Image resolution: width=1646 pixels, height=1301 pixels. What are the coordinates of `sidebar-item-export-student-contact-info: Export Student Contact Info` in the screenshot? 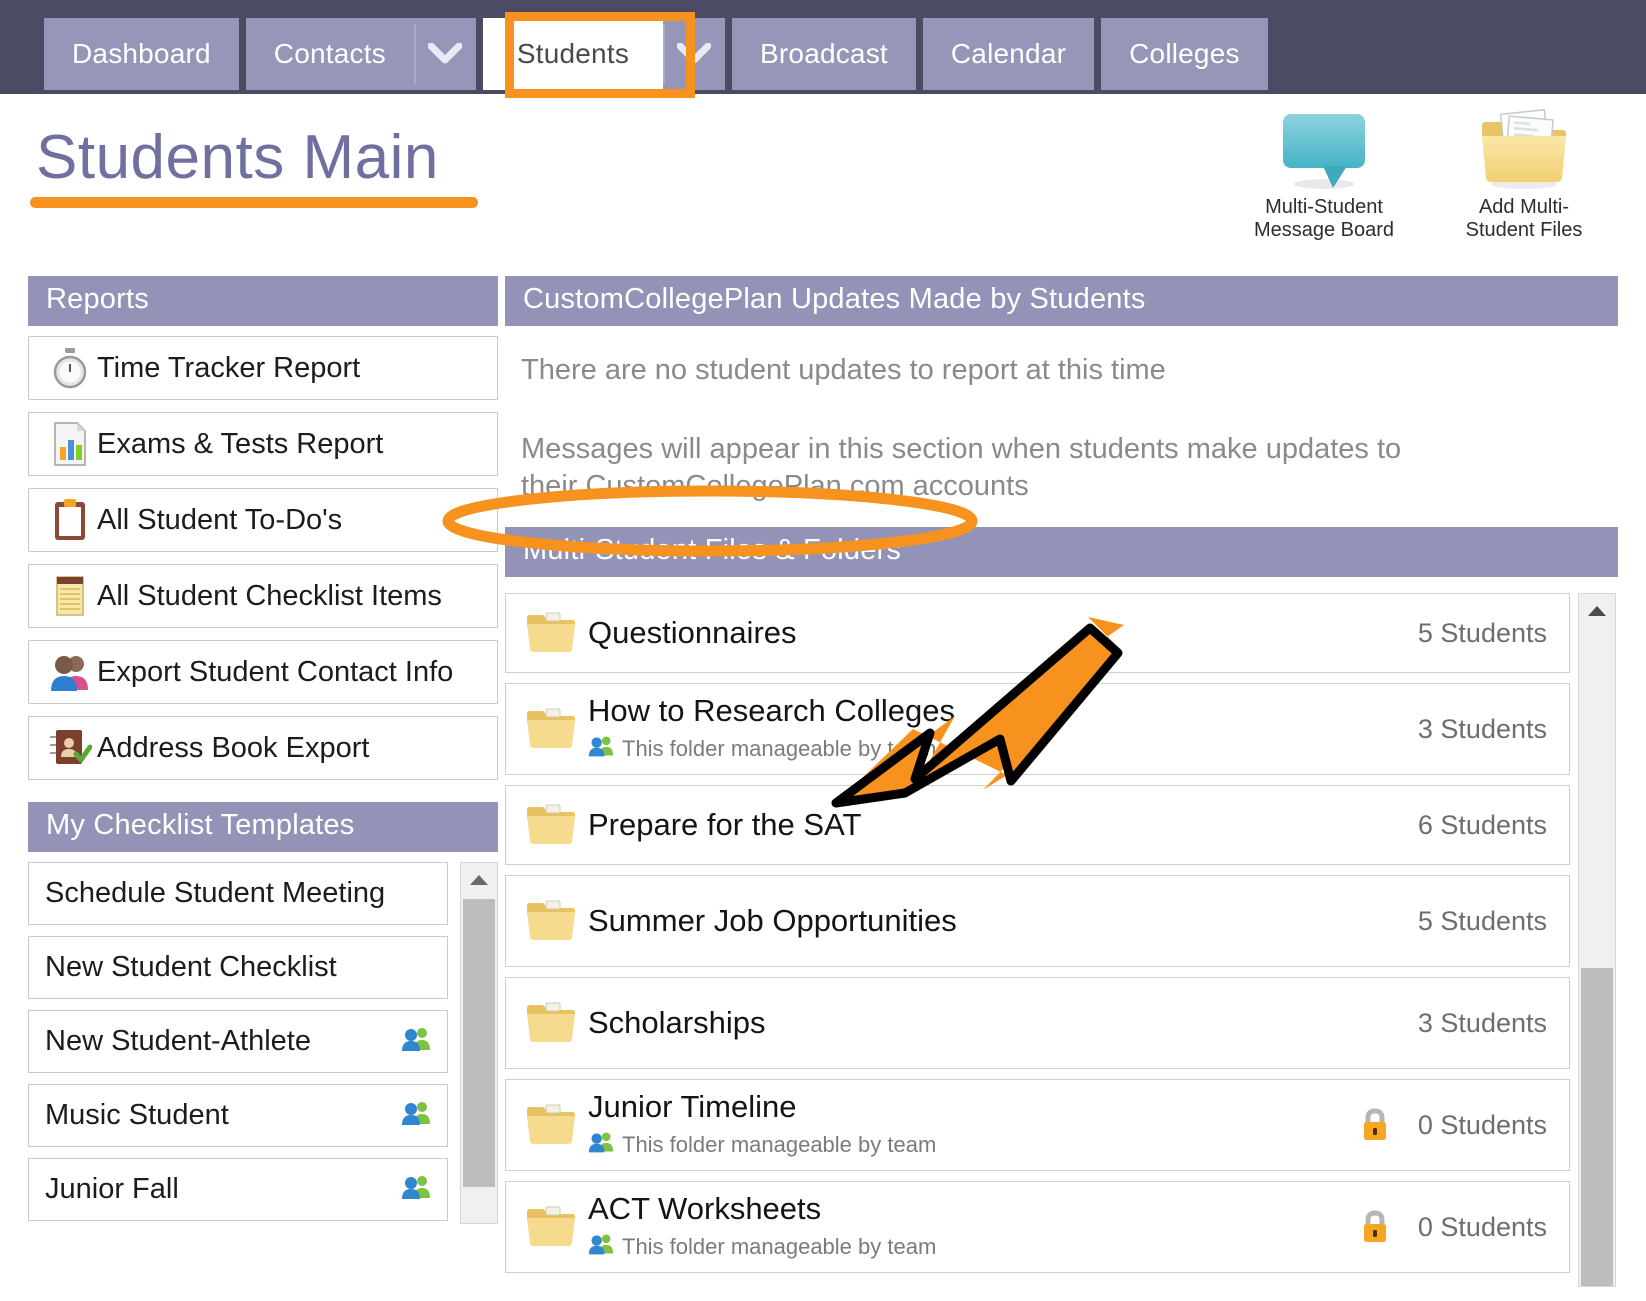 It's located at (263, 672).